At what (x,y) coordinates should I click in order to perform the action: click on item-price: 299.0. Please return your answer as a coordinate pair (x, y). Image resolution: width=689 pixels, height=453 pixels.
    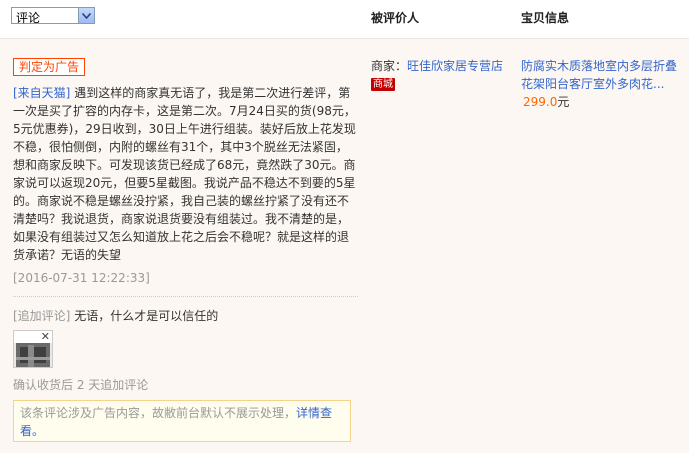
    Looking at the image, I should click on (540, 102).